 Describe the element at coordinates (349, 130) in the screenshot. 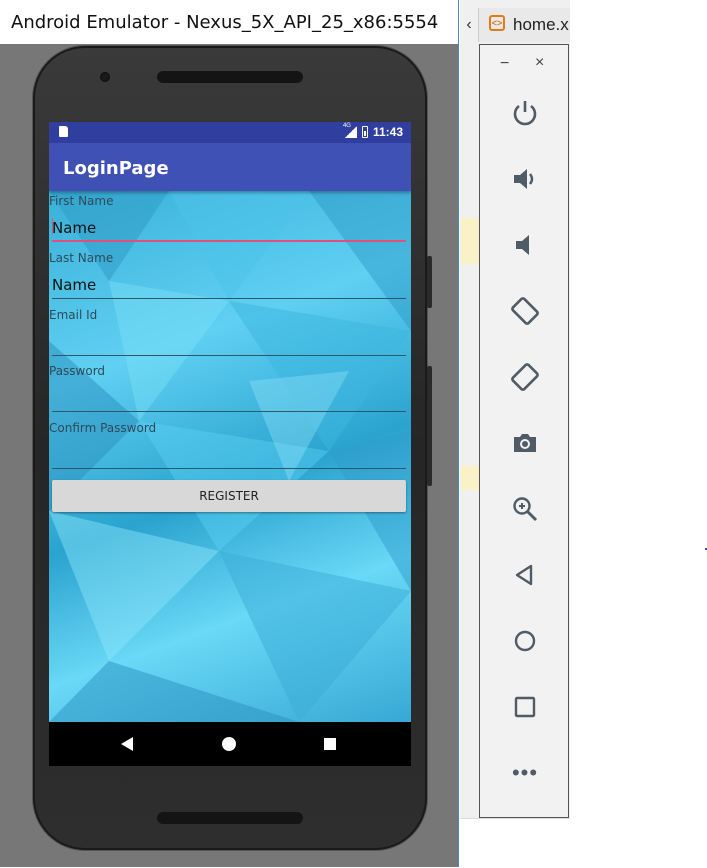

I see `signal-icon: 4G` at that location.